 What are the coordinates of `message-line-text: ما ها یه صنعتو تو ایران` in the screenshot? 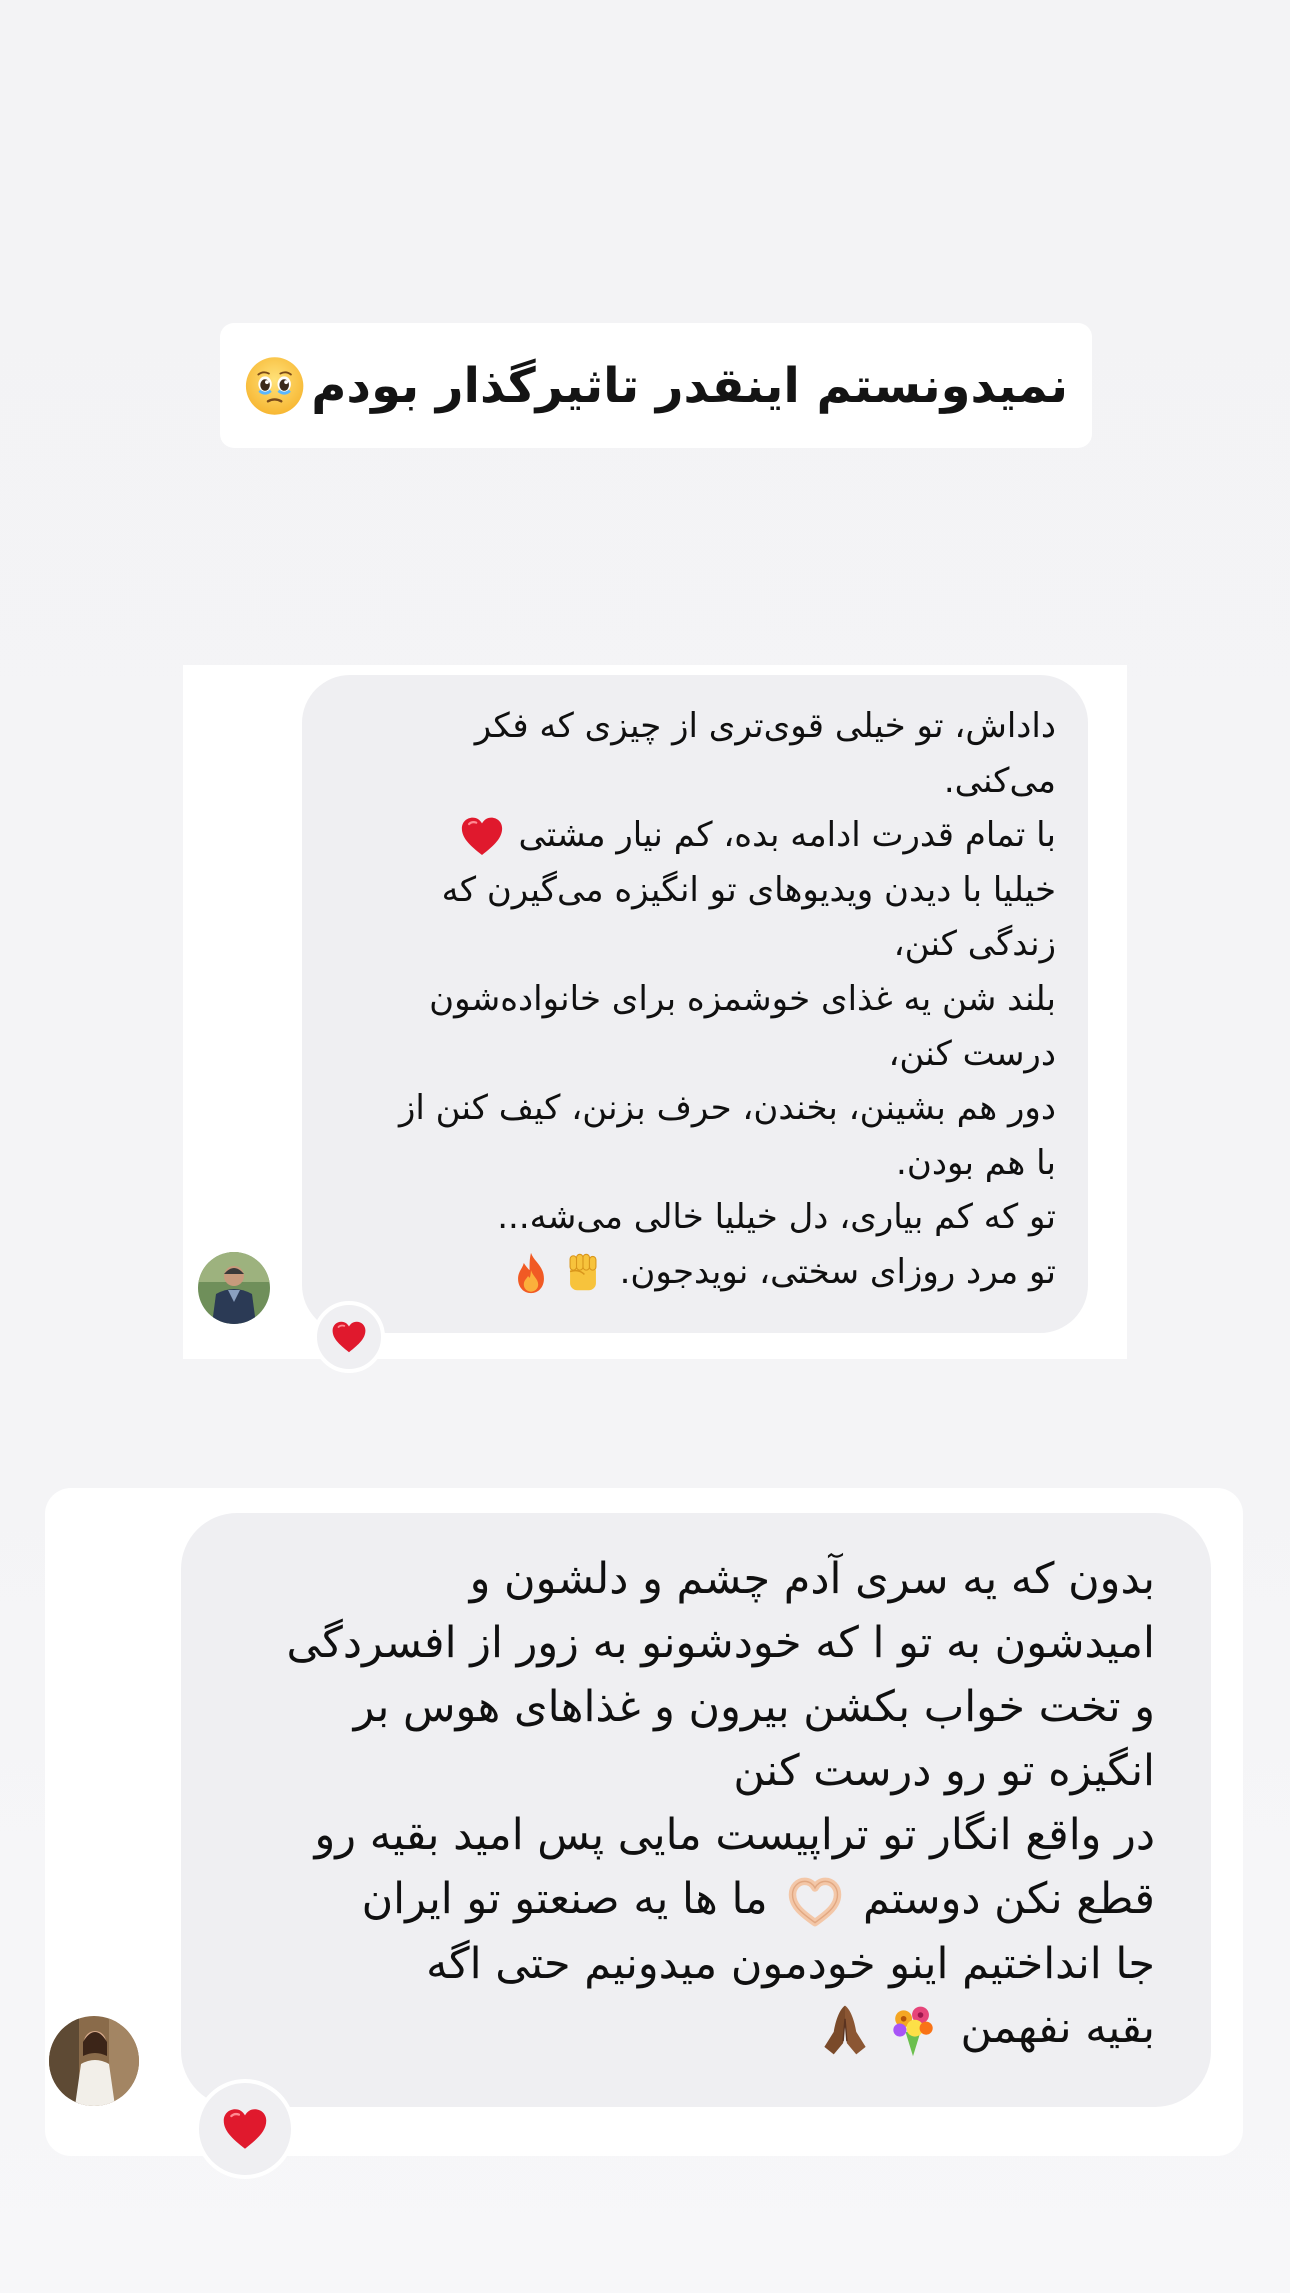 It's located at (564, 1899).